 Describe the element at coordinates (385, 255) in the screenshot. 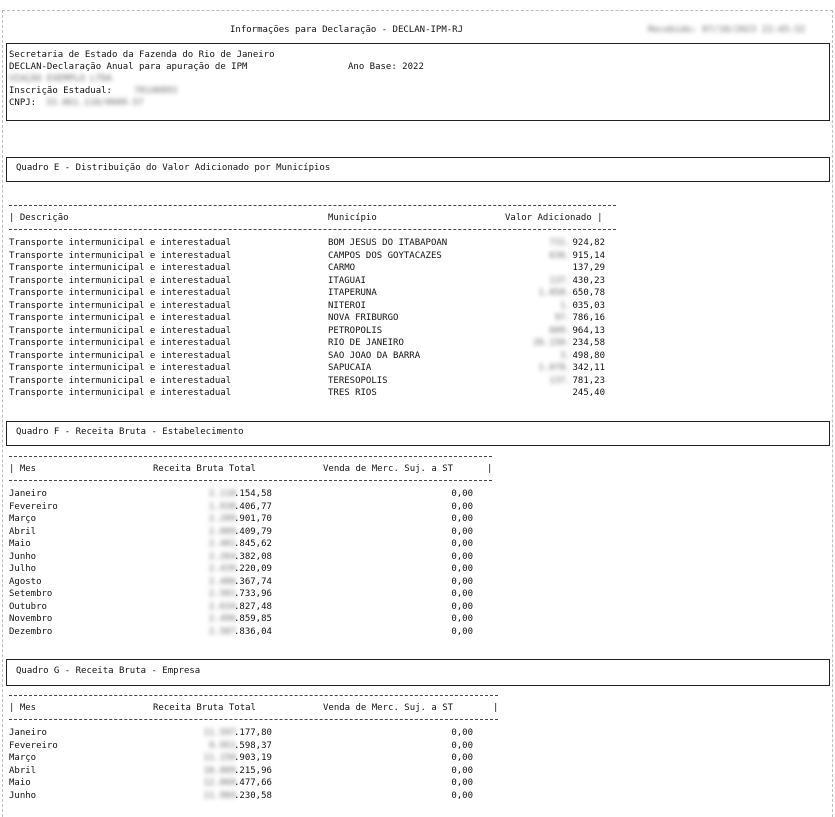

I see `municipio-cell: CAMPOS DOS GOYTACAZES` at that location.